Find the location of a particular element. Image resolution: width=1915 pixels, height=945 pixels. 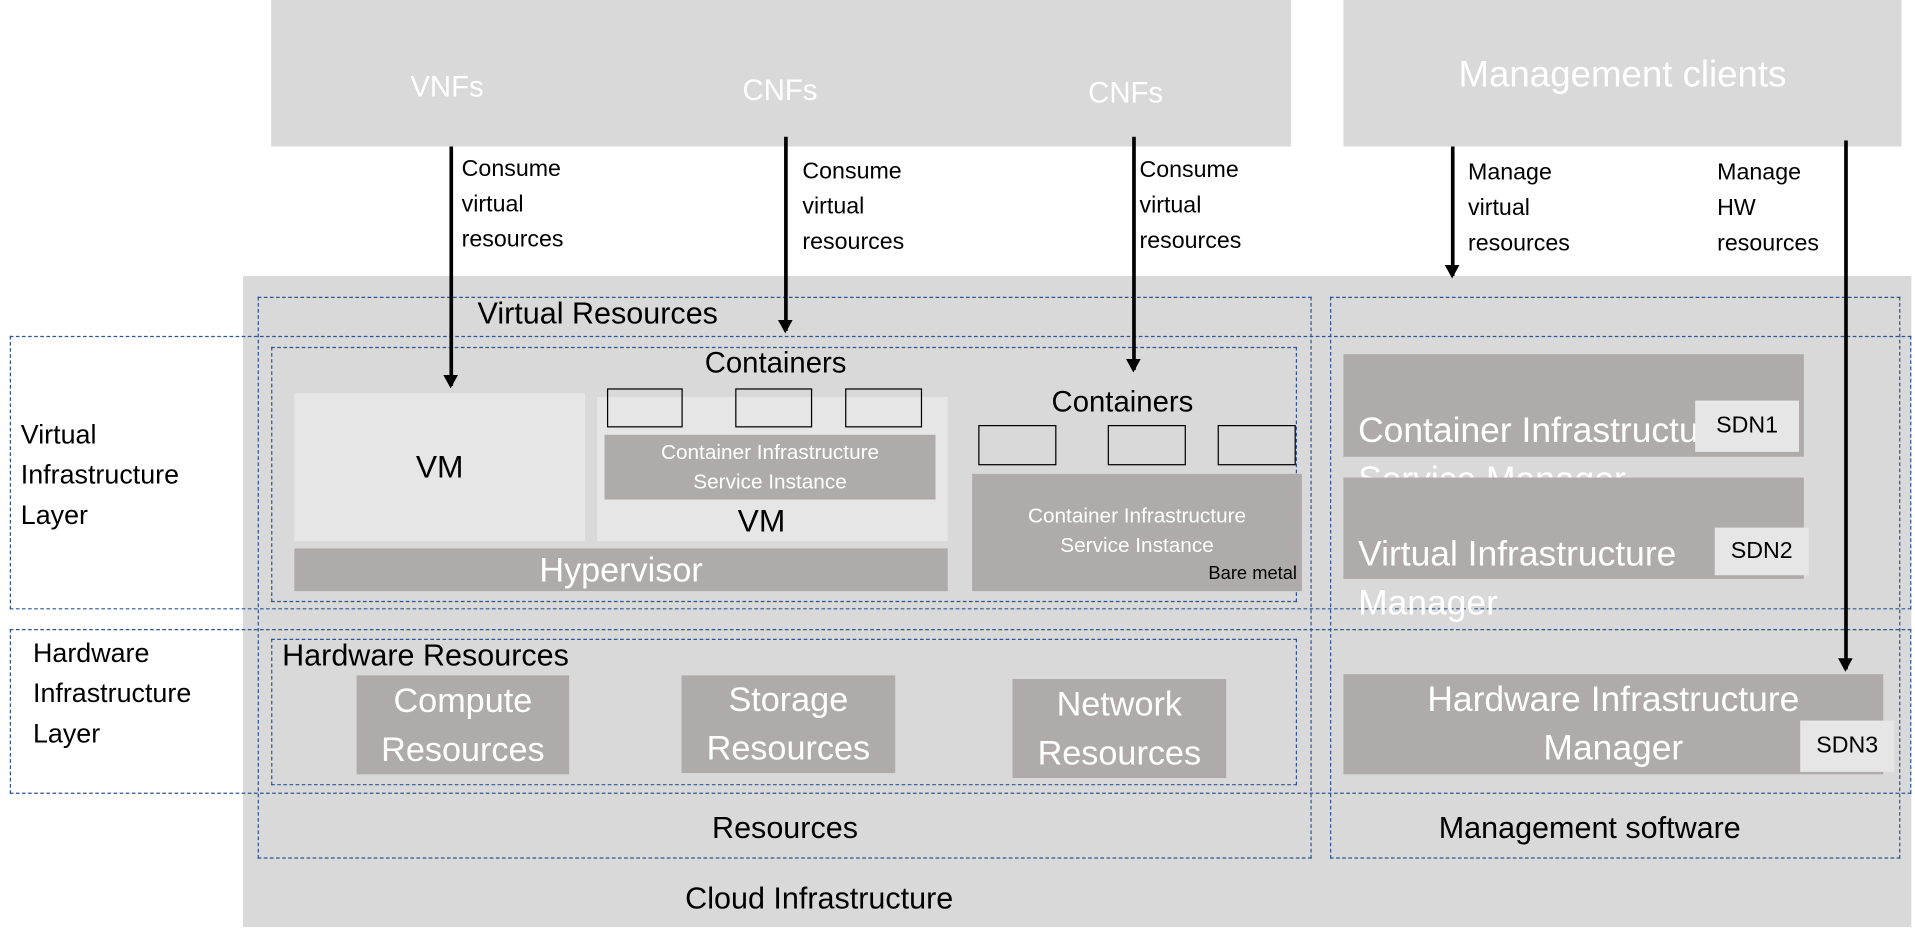

manage-virtual-label: Manage virtual resources is located at coordinates (1519, 208).